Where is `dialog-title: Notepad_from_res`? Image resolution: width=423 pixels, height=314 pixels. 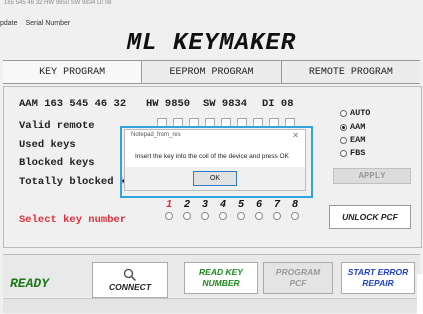 dialog-title: Notepad_from_res is located at coordinates (156, 135).